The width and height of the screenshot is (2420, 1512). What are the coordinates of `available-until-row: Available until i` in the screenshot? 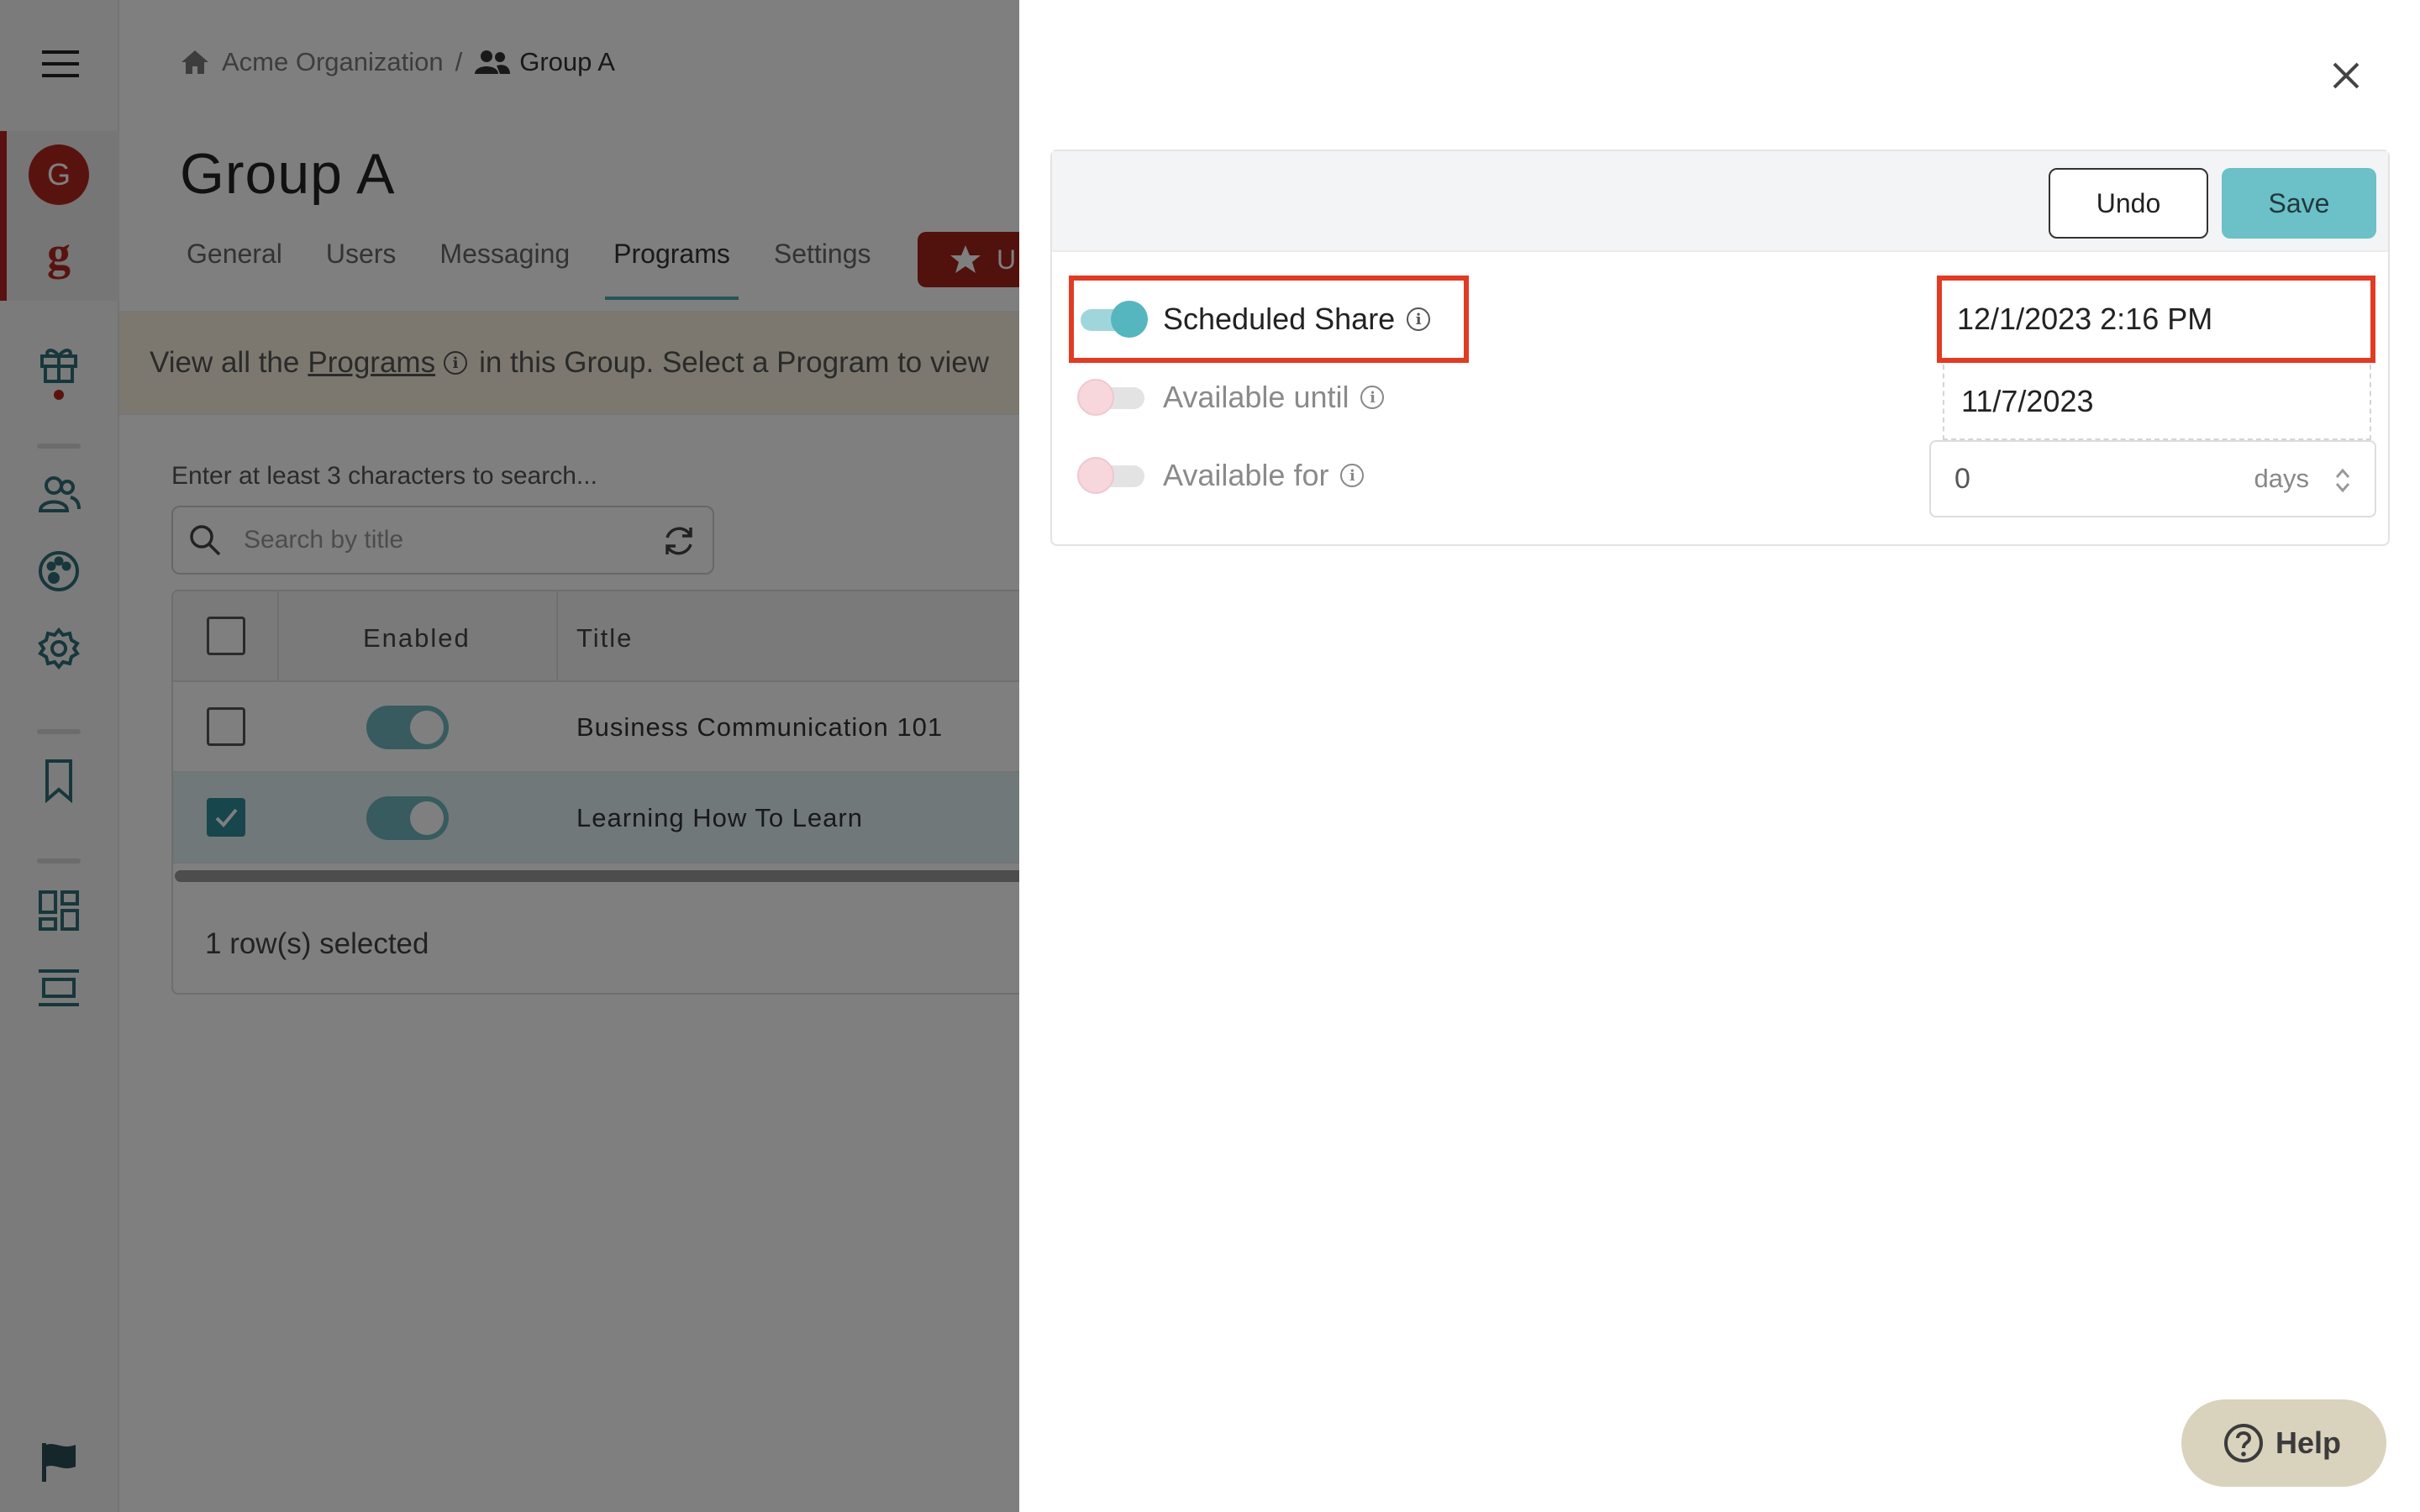 It's located at (1231, 397).